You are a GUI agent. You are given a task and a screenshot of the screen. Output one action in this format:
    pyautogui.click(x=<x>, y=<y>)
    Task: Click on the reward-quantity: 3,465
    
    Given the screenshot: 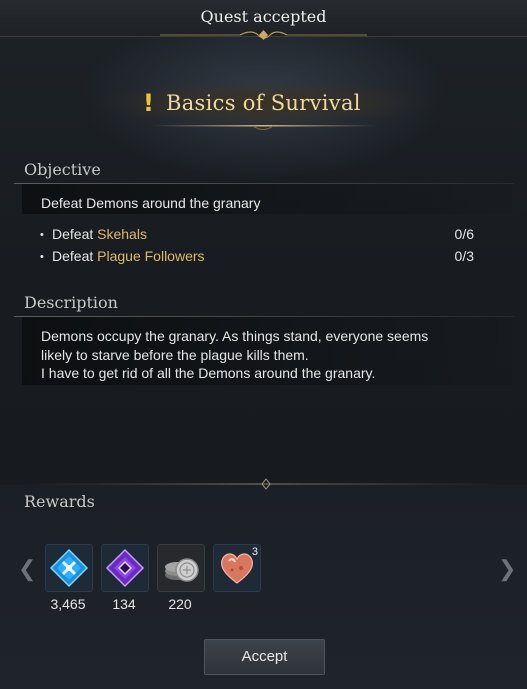 What is the action you would take?
    pyautogui.click(x=68, y=604)
    